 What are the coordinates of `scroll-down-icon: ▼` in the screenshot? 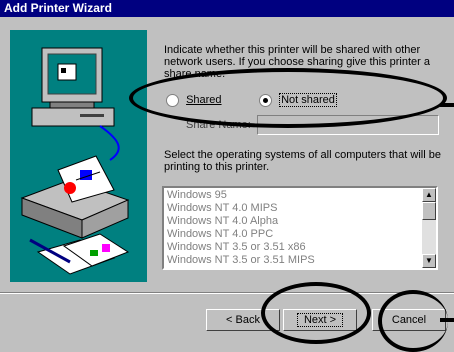 It's located at (429, 261).